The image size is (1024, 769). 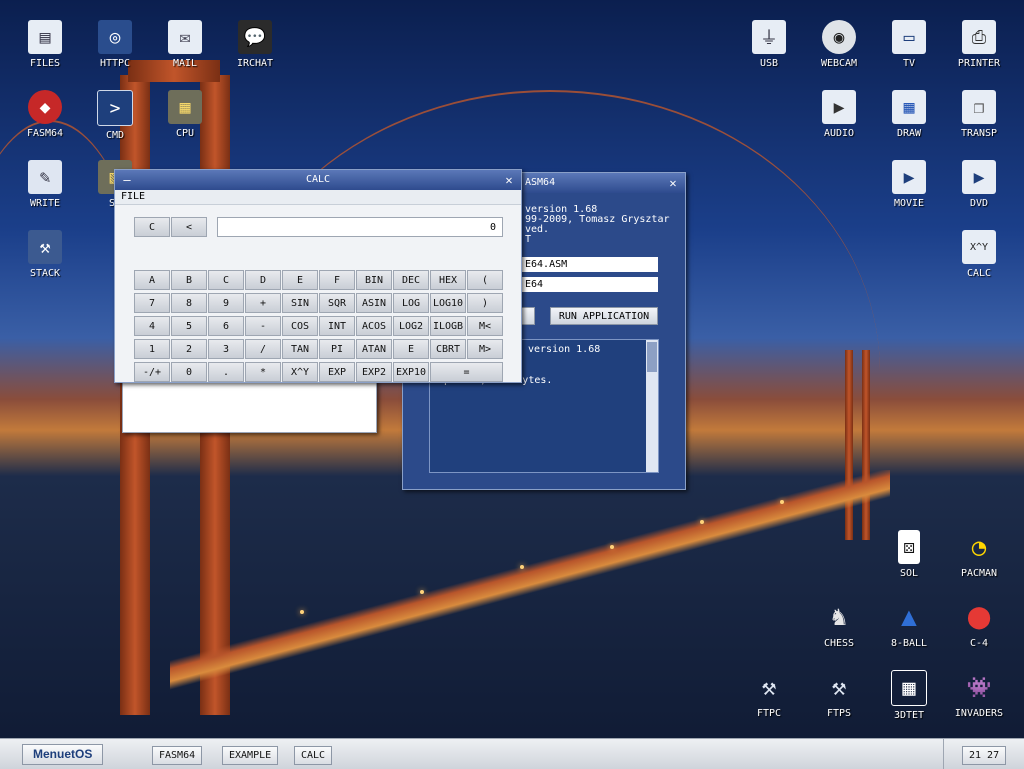 I want to click on calc-key-button: ), so click(x=485, y=303).